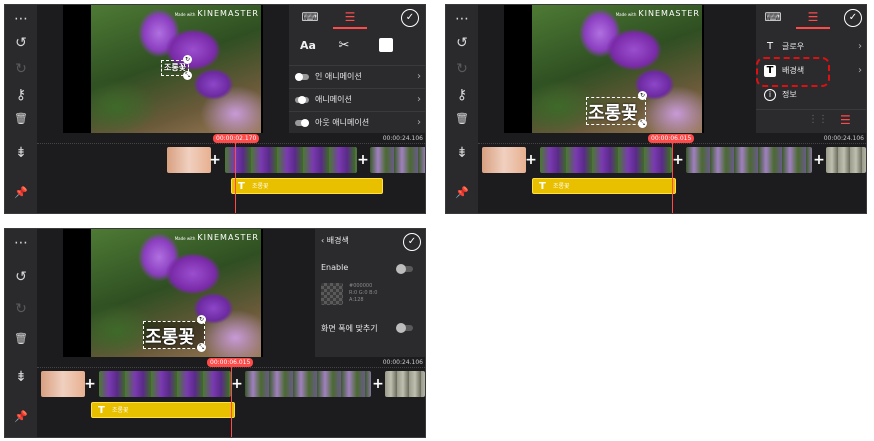  I want to click on text-layer-icon: T, so click(241, 186).